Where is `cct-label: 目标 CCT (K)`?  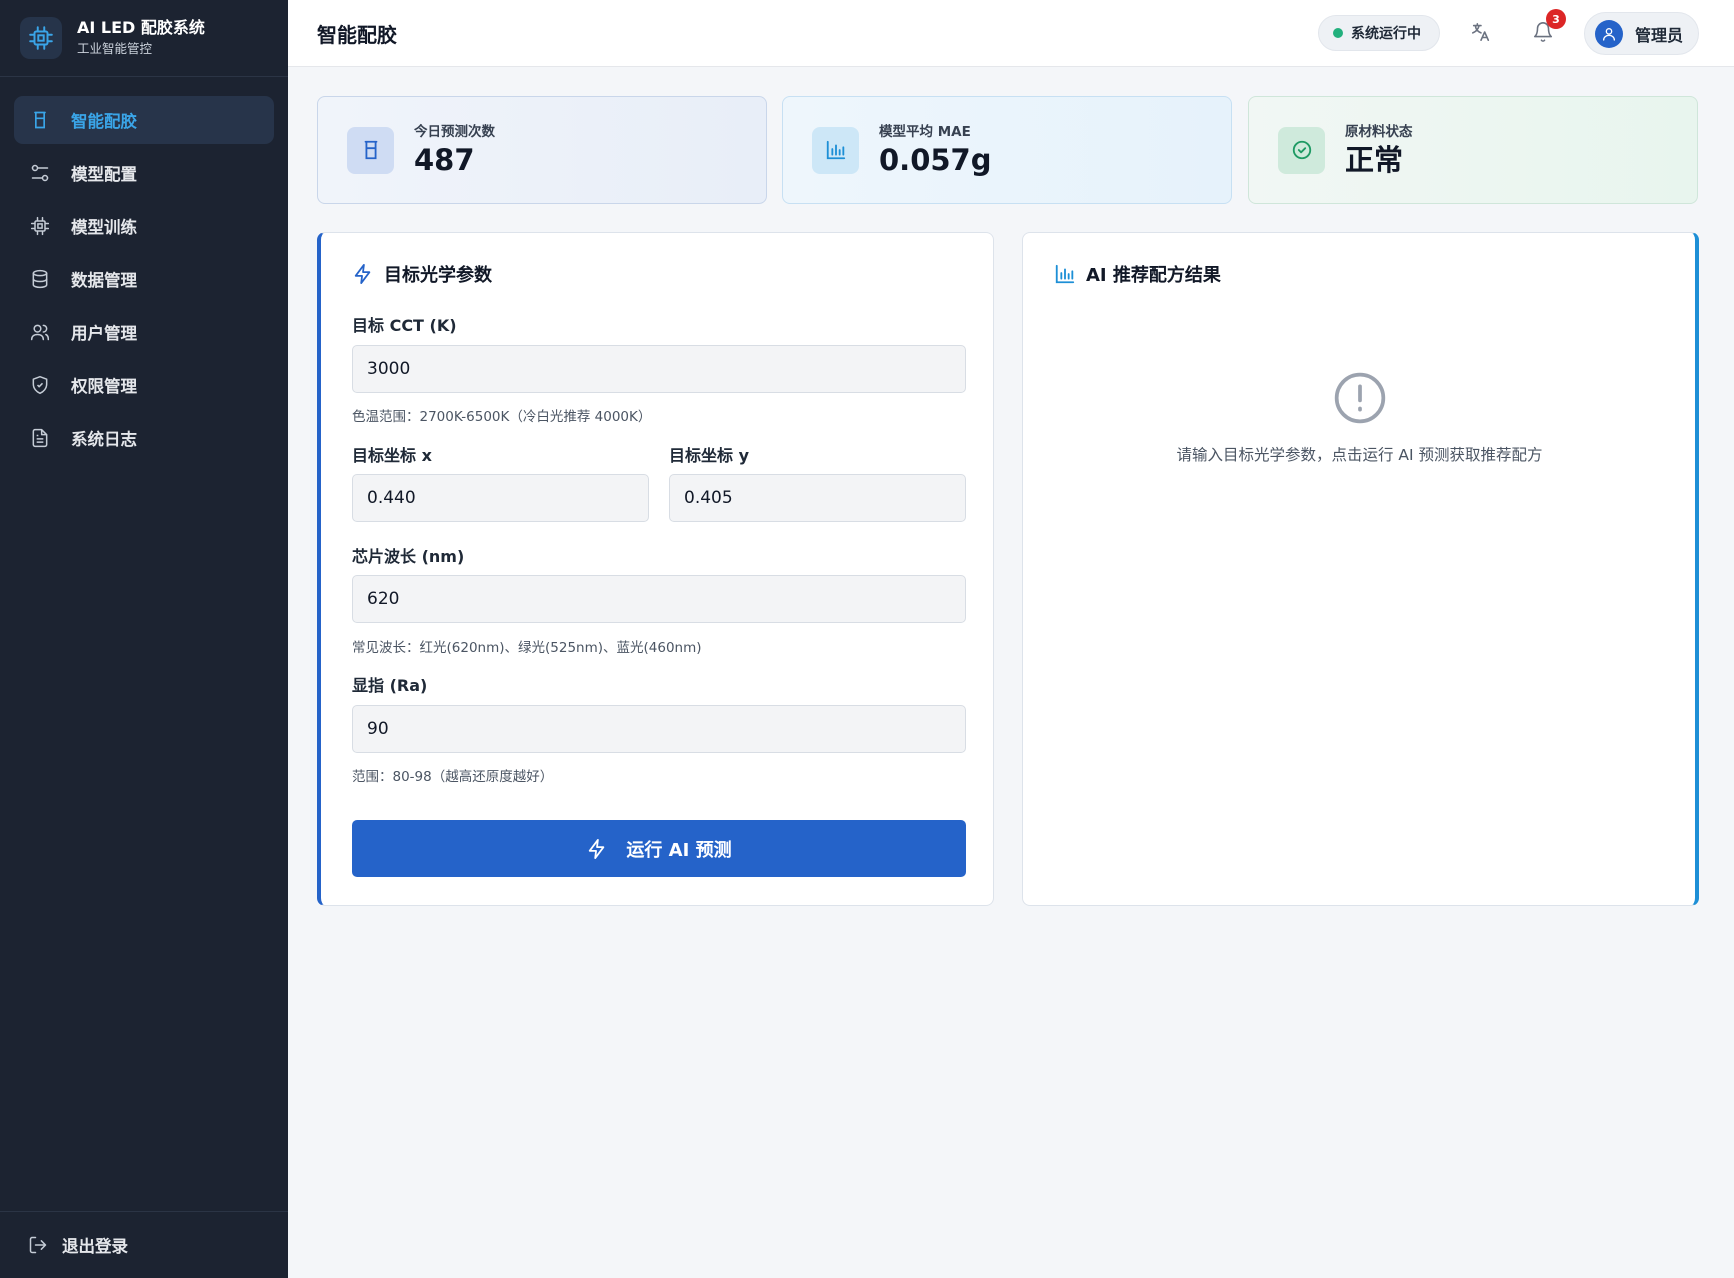
cct-label: 目标 CCT (K) is located at coordinates (404, 325).